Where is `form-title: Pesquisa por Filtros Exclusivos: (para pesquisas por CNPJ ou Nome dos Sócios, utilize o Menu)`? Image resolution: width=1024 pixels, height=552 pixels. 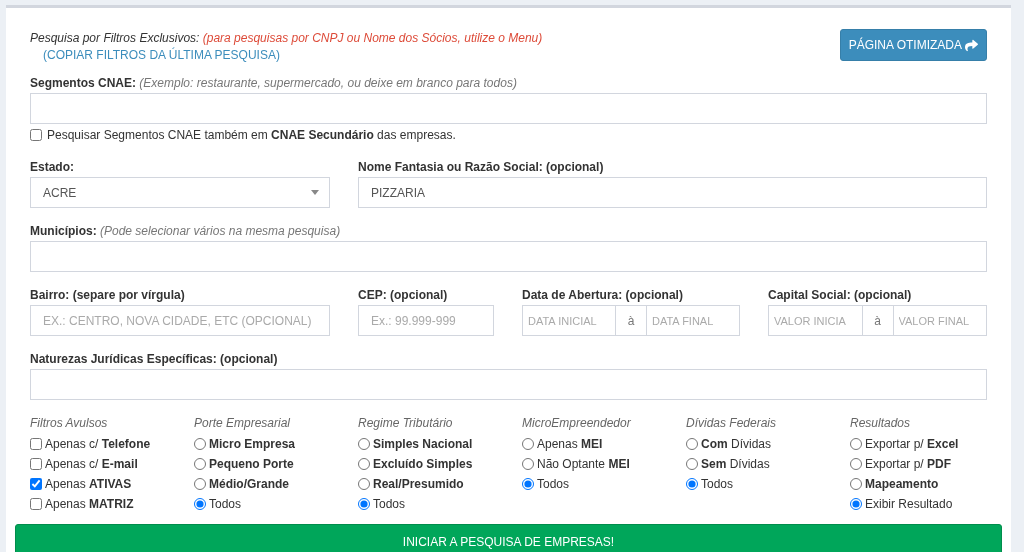 form-title: Pesquisa por Filtros Exclusivos: (para pesquisas por CNPJ ou Nome dos Sócios, utilize o Menu) is located at coordinates (286, 38).